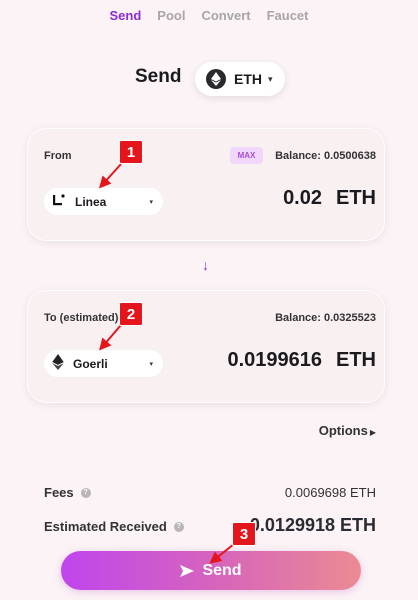 Image resolution: width=418 pixels, height=600 pixels. Describe the element at coordinates (343, 430) in the screenshot. I see `options-label: Options` at that location.